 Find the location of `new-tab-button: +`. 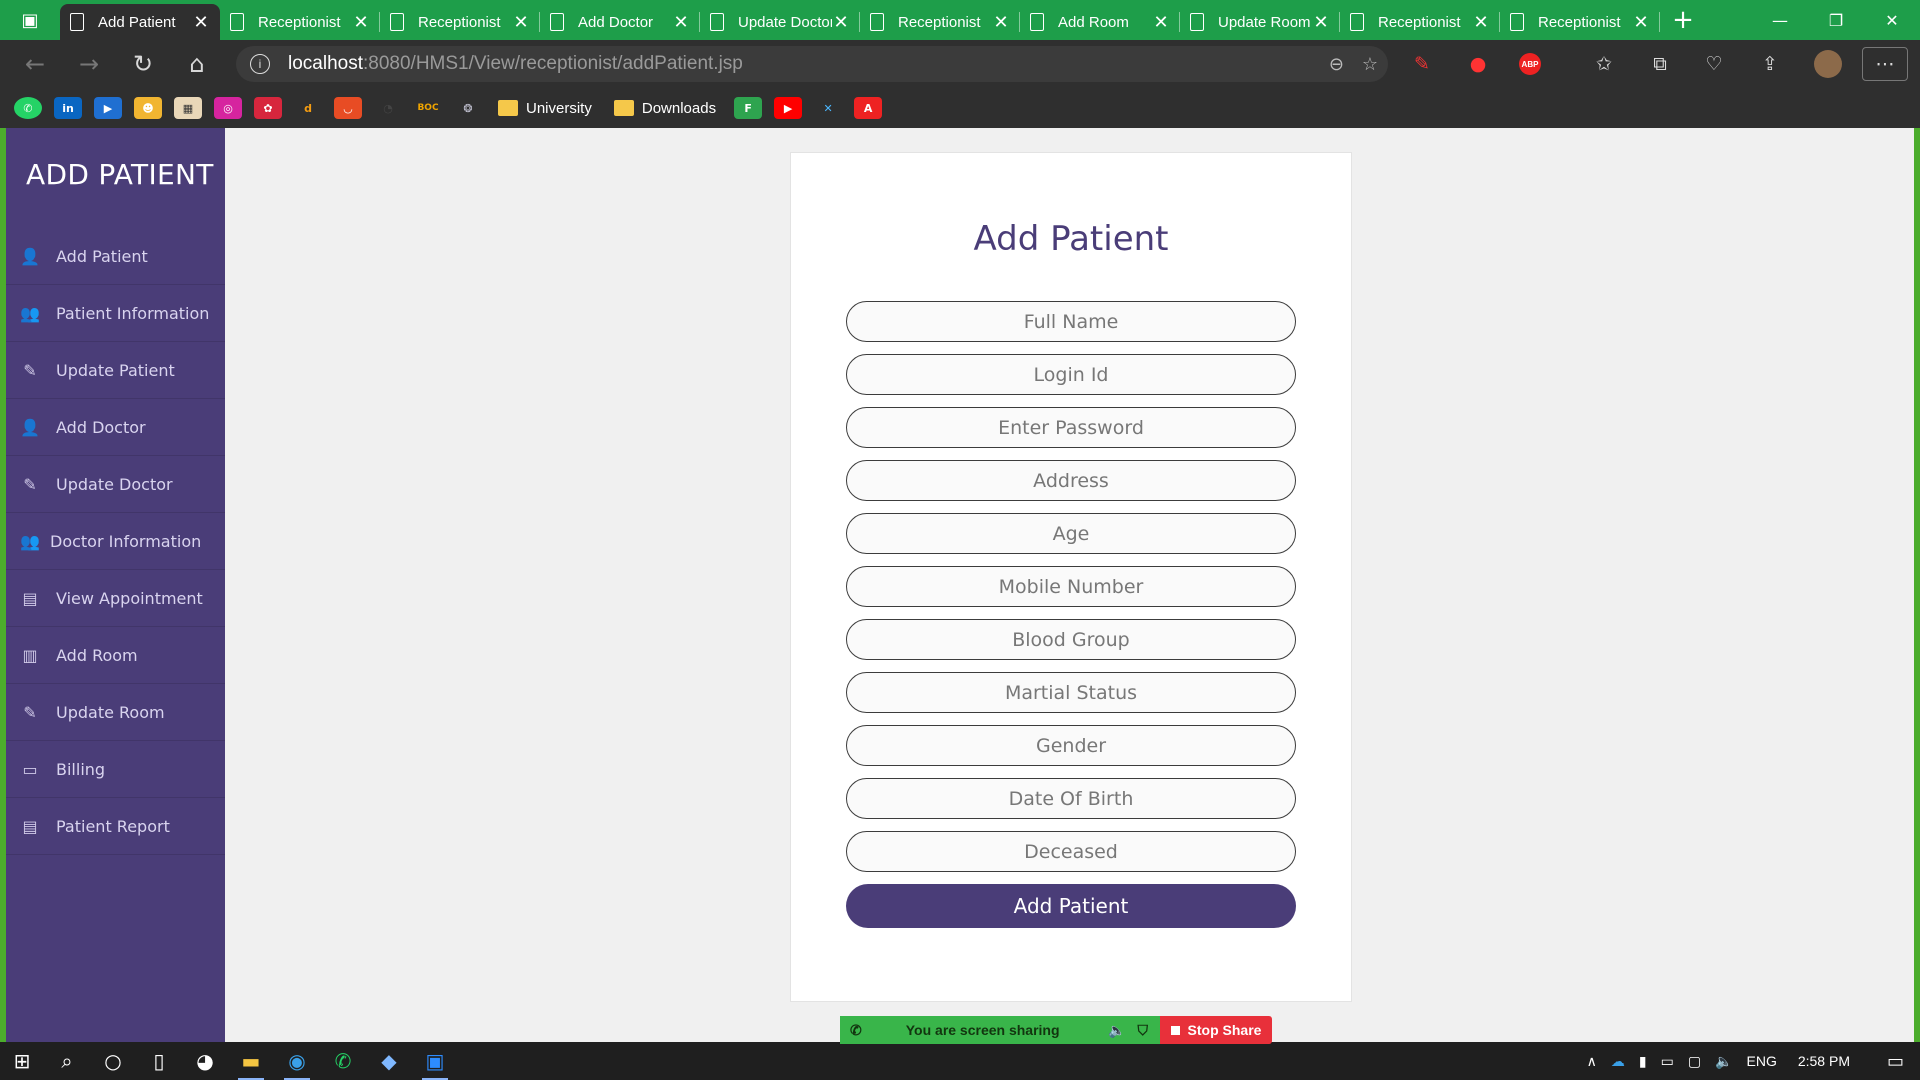

new-tab-button: + is located at coordinates (1683, 20).